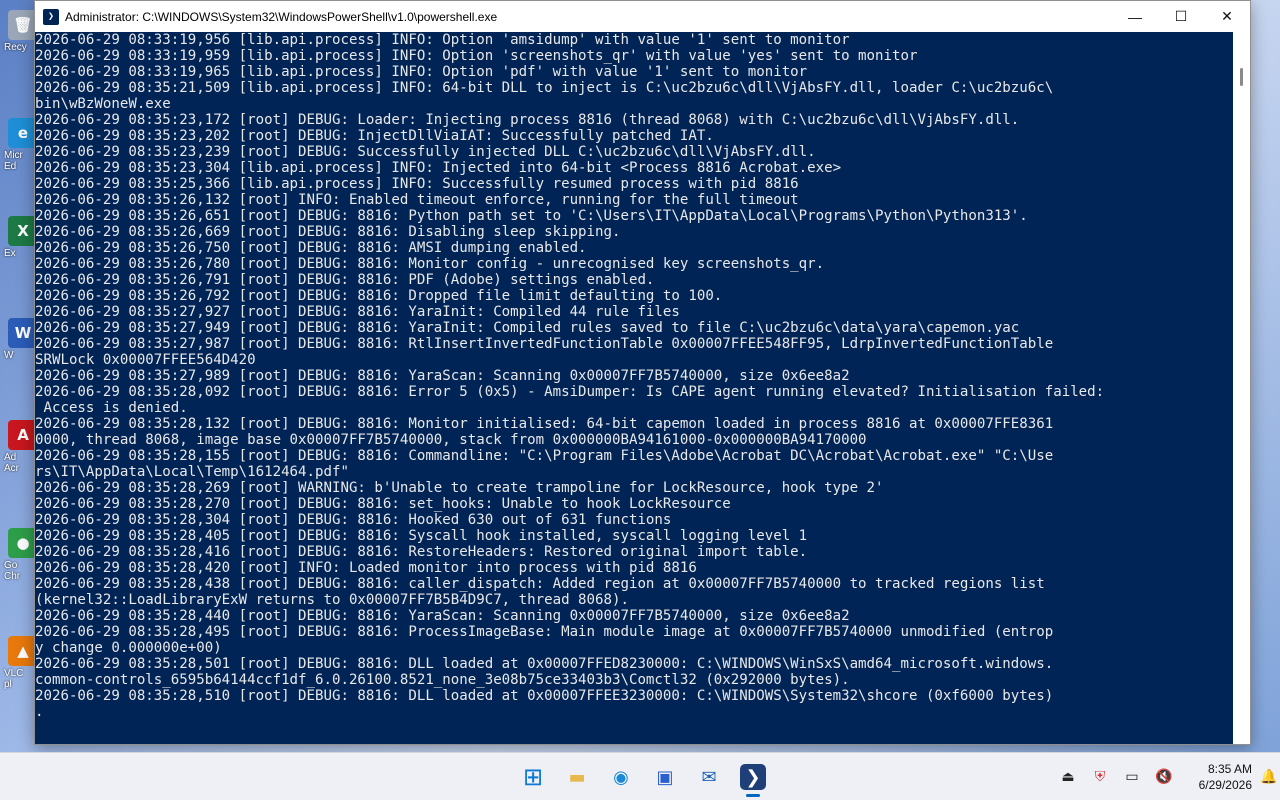 The height and width of the screenshot is (800, 1280). I want to click on clock-time: 8:35 AM, so click(1229, 769).